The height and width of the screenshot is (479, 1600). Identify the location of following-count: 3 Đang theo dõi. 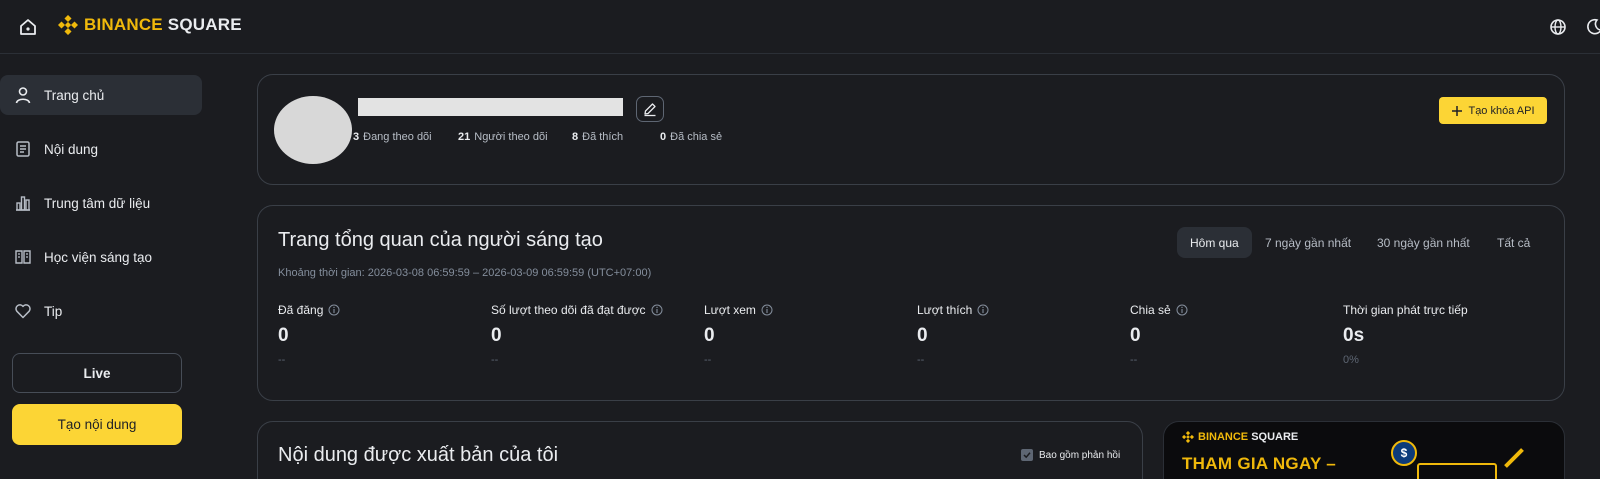
(392, 137).